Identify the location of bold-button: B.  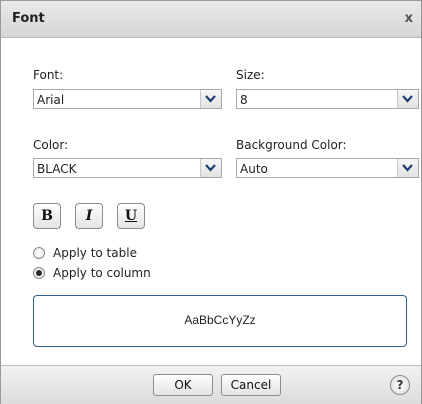
(47, 216).